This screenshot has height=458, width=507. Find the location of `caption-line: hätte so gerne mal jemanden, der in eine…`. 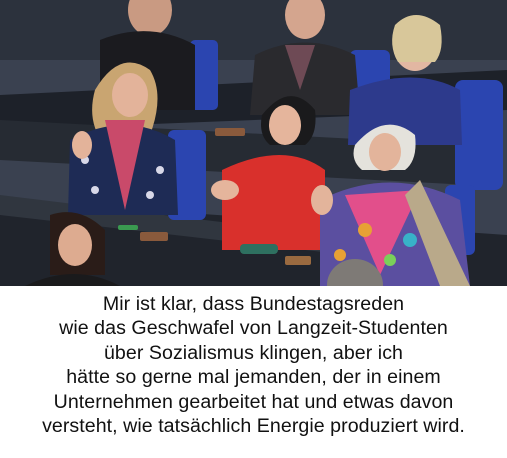

caption-line: hätte so gerne mal jemanden, der in eine… is located at coordinates (253, 377).